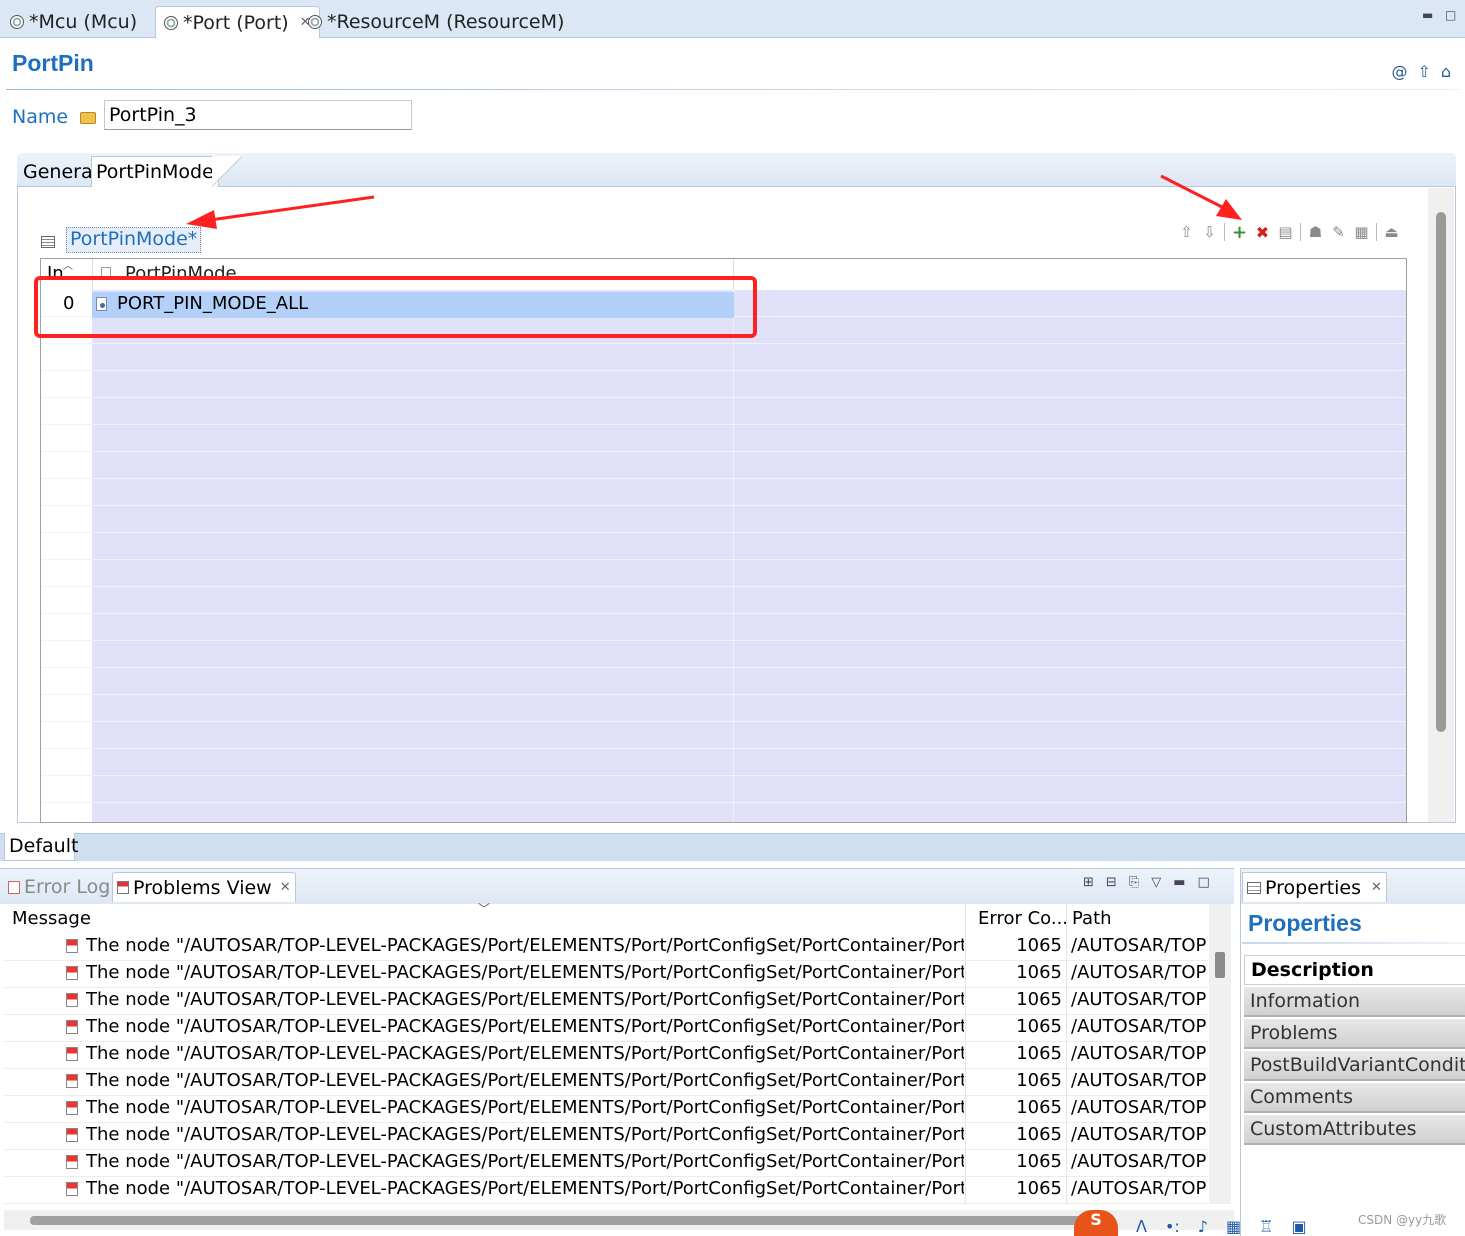  I want to click on problems-hscrollbar-thumb, so click(565, 1220).